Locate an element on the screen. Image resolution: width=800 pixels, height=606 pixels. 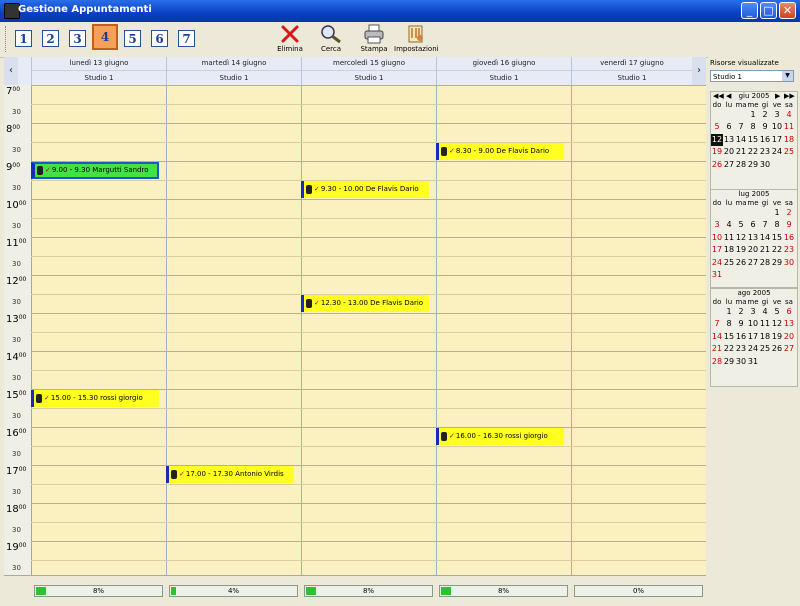
next-year-icon: ▶▶ is located at coordinates (789, 96).